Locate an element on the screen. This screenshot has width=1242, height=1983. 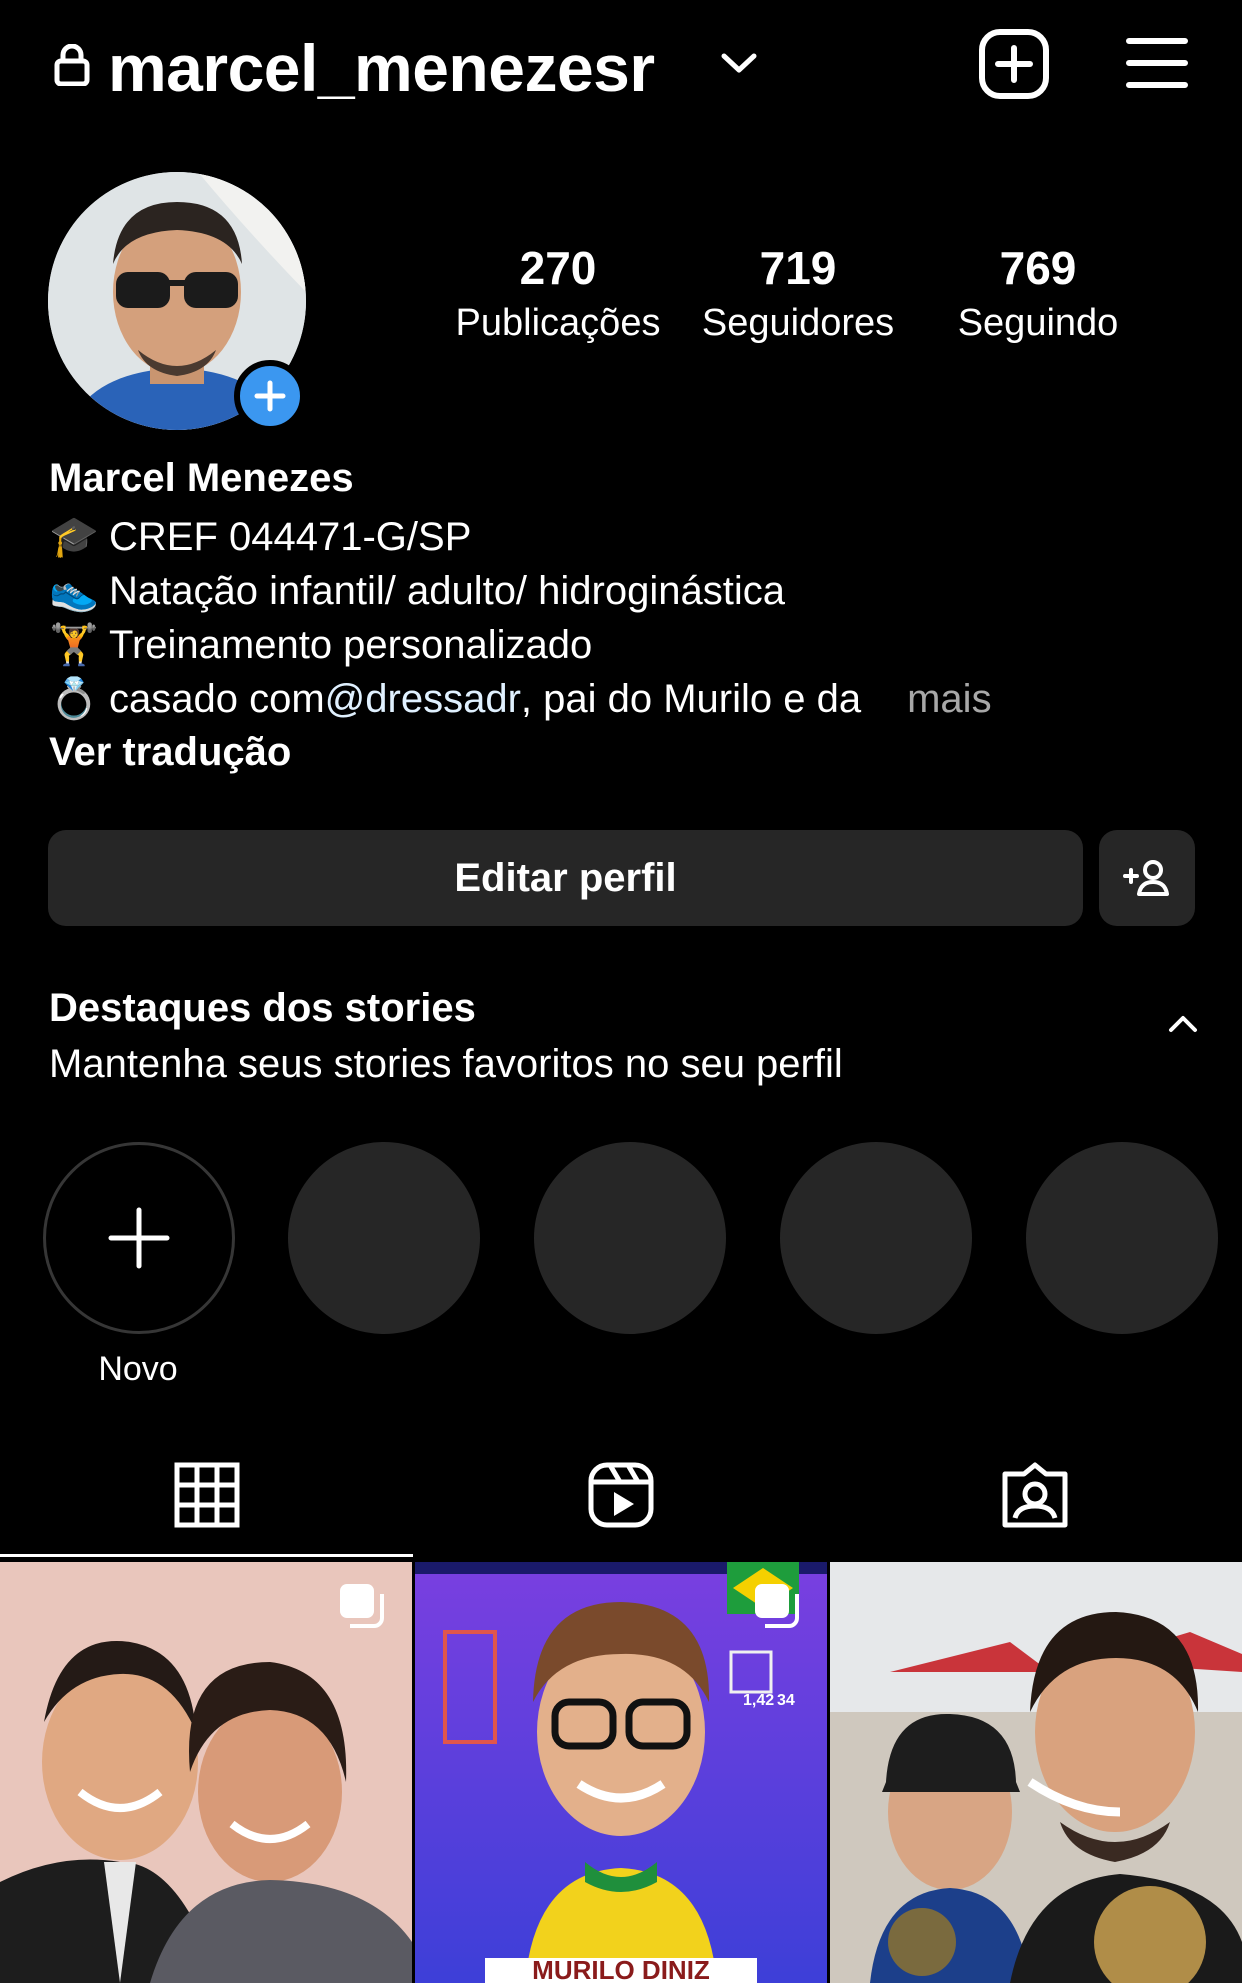
bio-line-cref: 🎓 CREF 044471-G/SP is located at coordinates (260, 537).